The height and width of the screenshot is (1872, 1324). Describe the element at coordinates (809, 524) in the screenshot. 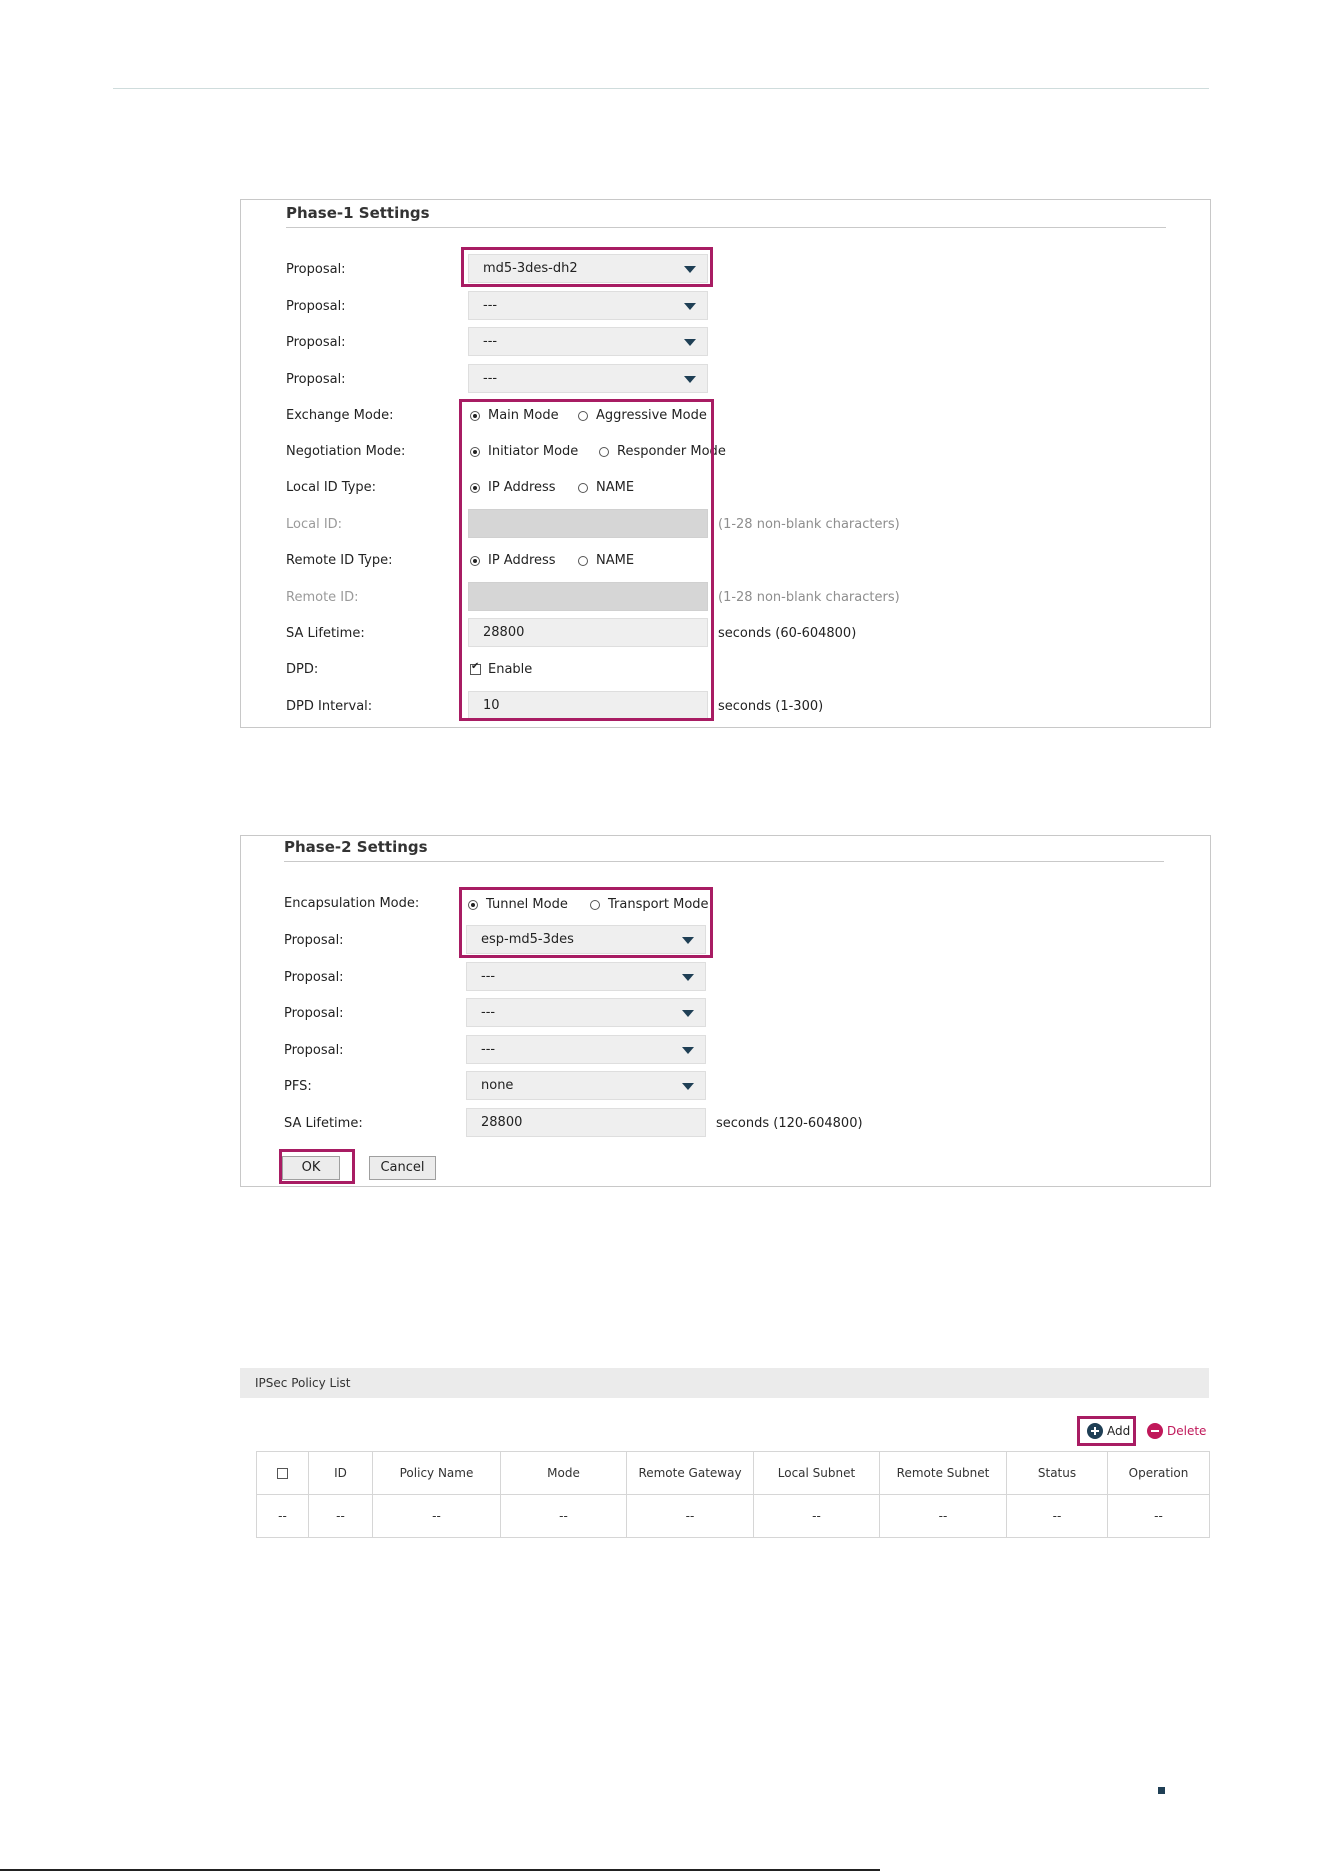

I see `local-id-hint: (1-28 non-blank characters)` at that location.